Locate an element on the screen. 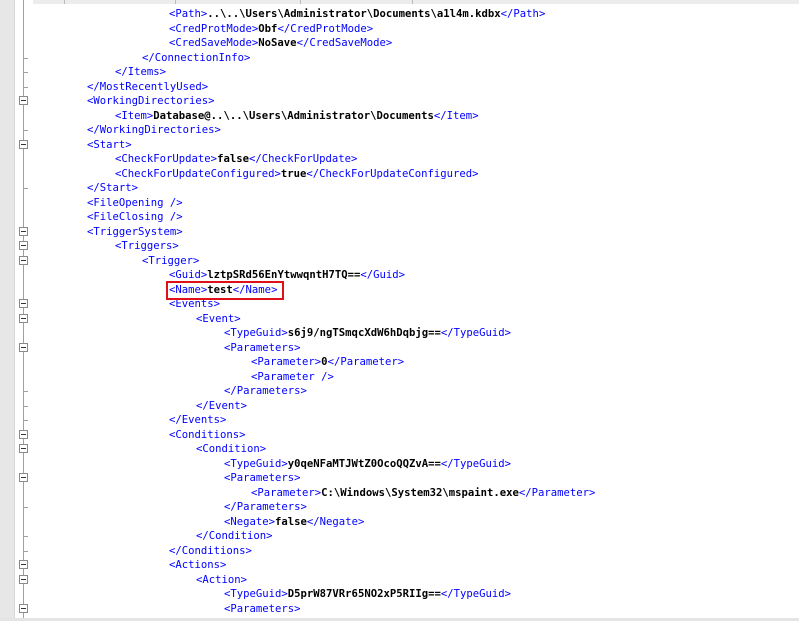 The image size is (799, 621). xml-tag: </Event> is located at coordinates (222, 405).